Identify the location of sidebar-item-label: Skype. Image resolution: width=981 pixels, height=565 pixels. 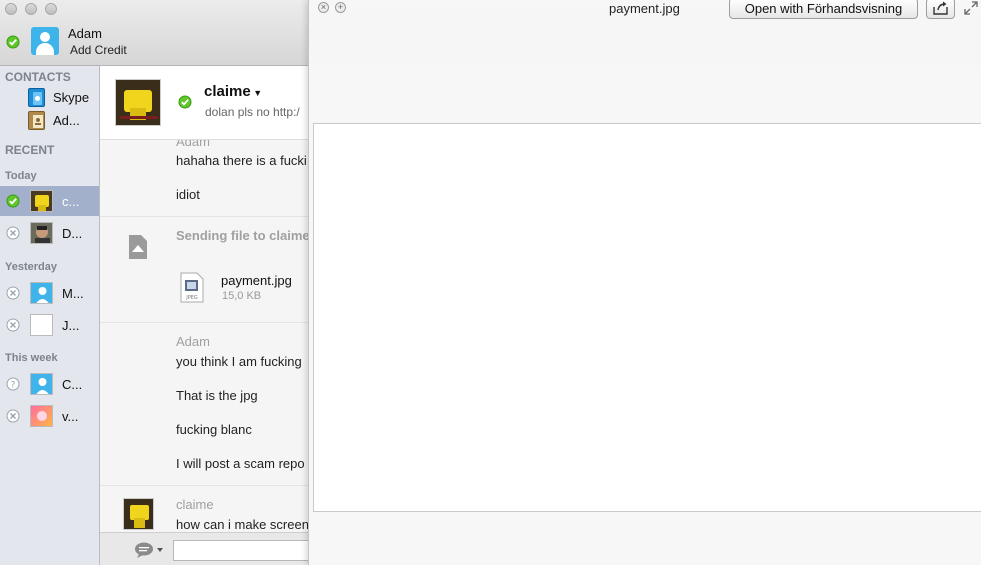
(71, 97).